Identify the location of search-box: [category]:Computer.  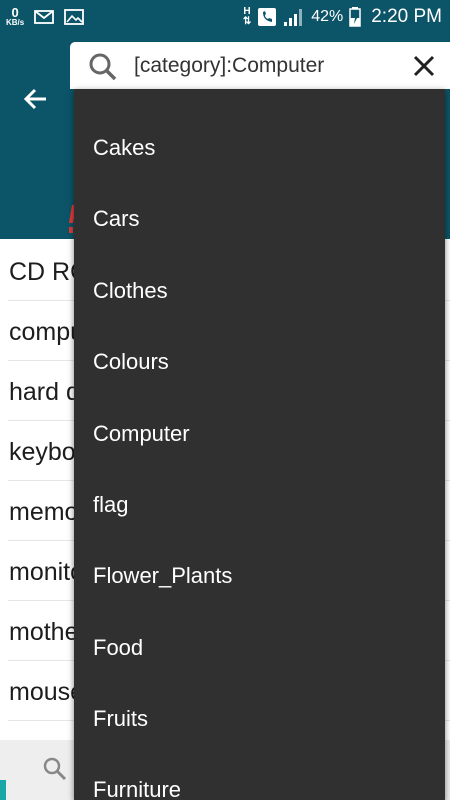
(260, 65).